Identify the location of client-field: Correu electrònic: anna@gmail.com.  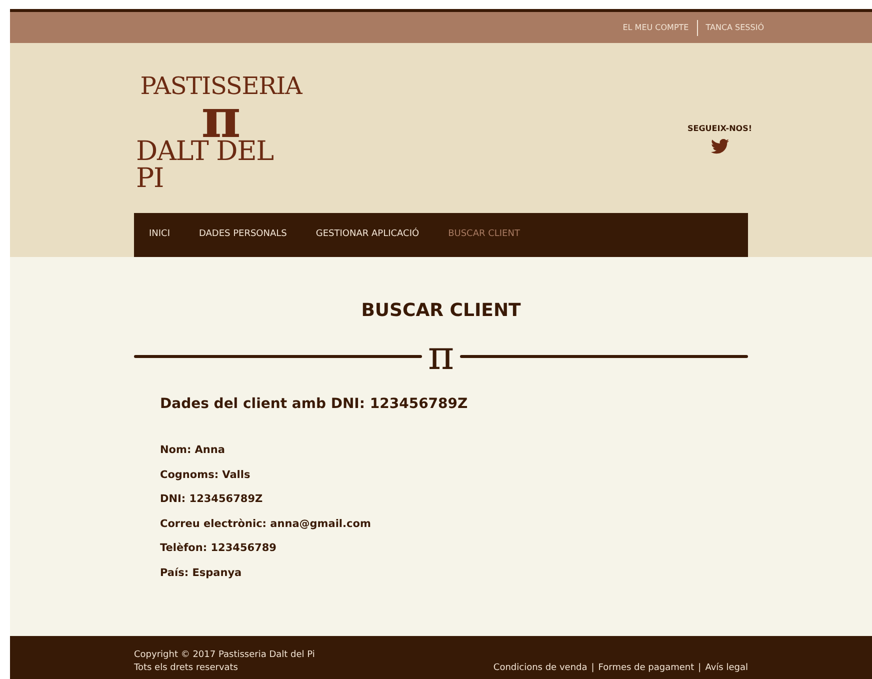
(454, 524).